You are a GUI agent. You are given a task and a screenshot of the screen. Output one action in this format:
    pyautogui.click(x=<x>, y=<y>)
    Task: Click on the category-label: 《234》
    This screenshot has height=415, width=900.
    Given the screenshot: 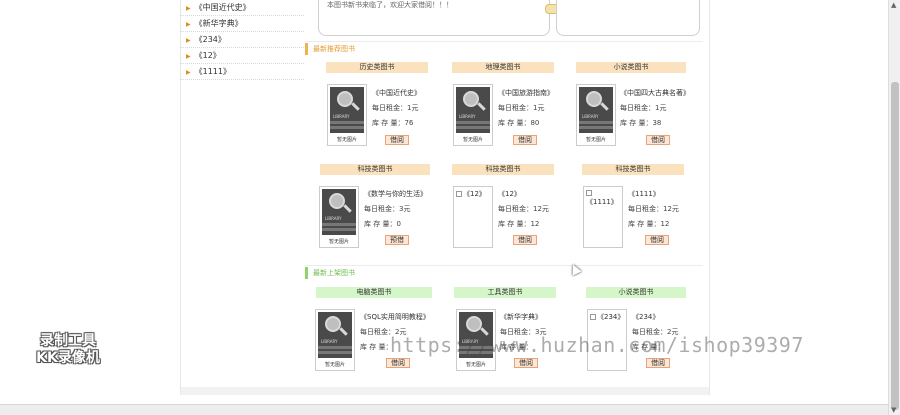 What is the action you would take?
    pyautogui.click(x=210, y=39)
    